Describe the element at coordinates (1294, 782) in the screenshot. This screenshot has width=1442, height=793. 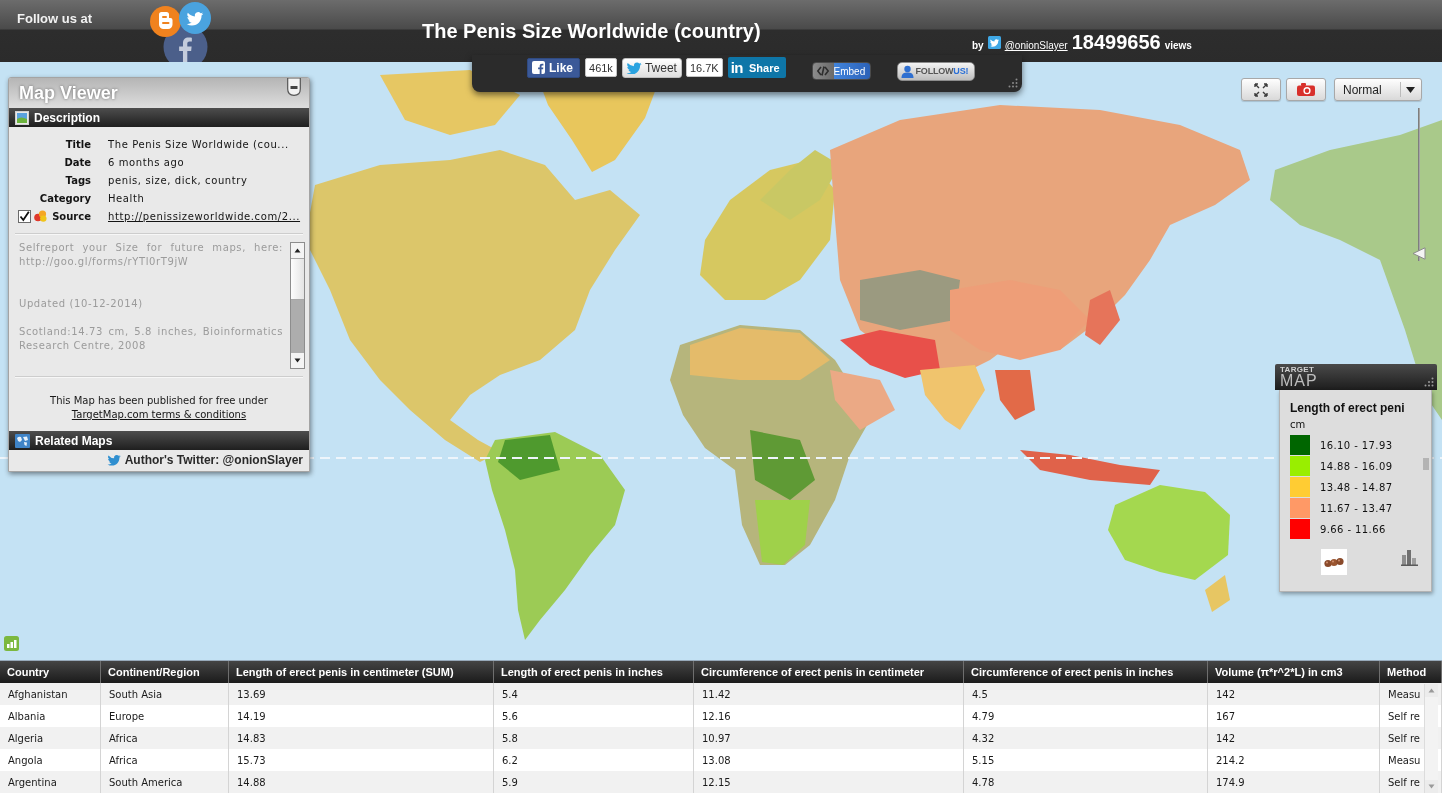
I see `table-cell: 174.9` at that location.